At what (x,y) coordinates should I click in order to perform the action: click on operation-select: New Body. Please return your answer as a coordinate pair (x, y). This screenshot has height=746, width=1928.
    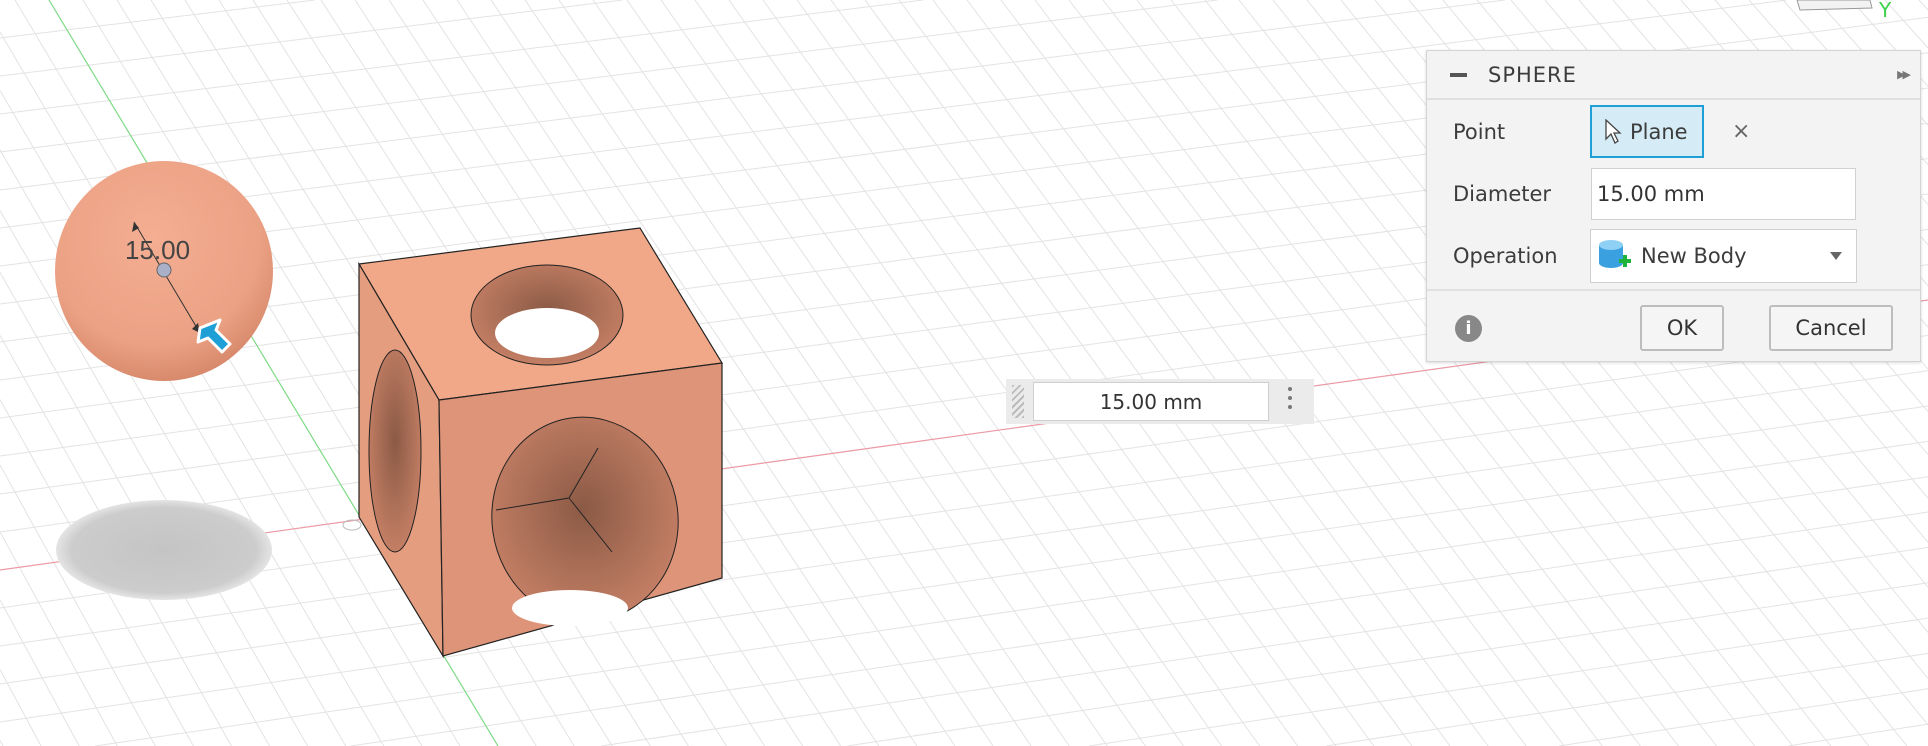
    Looking at the image, I should click on (1723, 256).